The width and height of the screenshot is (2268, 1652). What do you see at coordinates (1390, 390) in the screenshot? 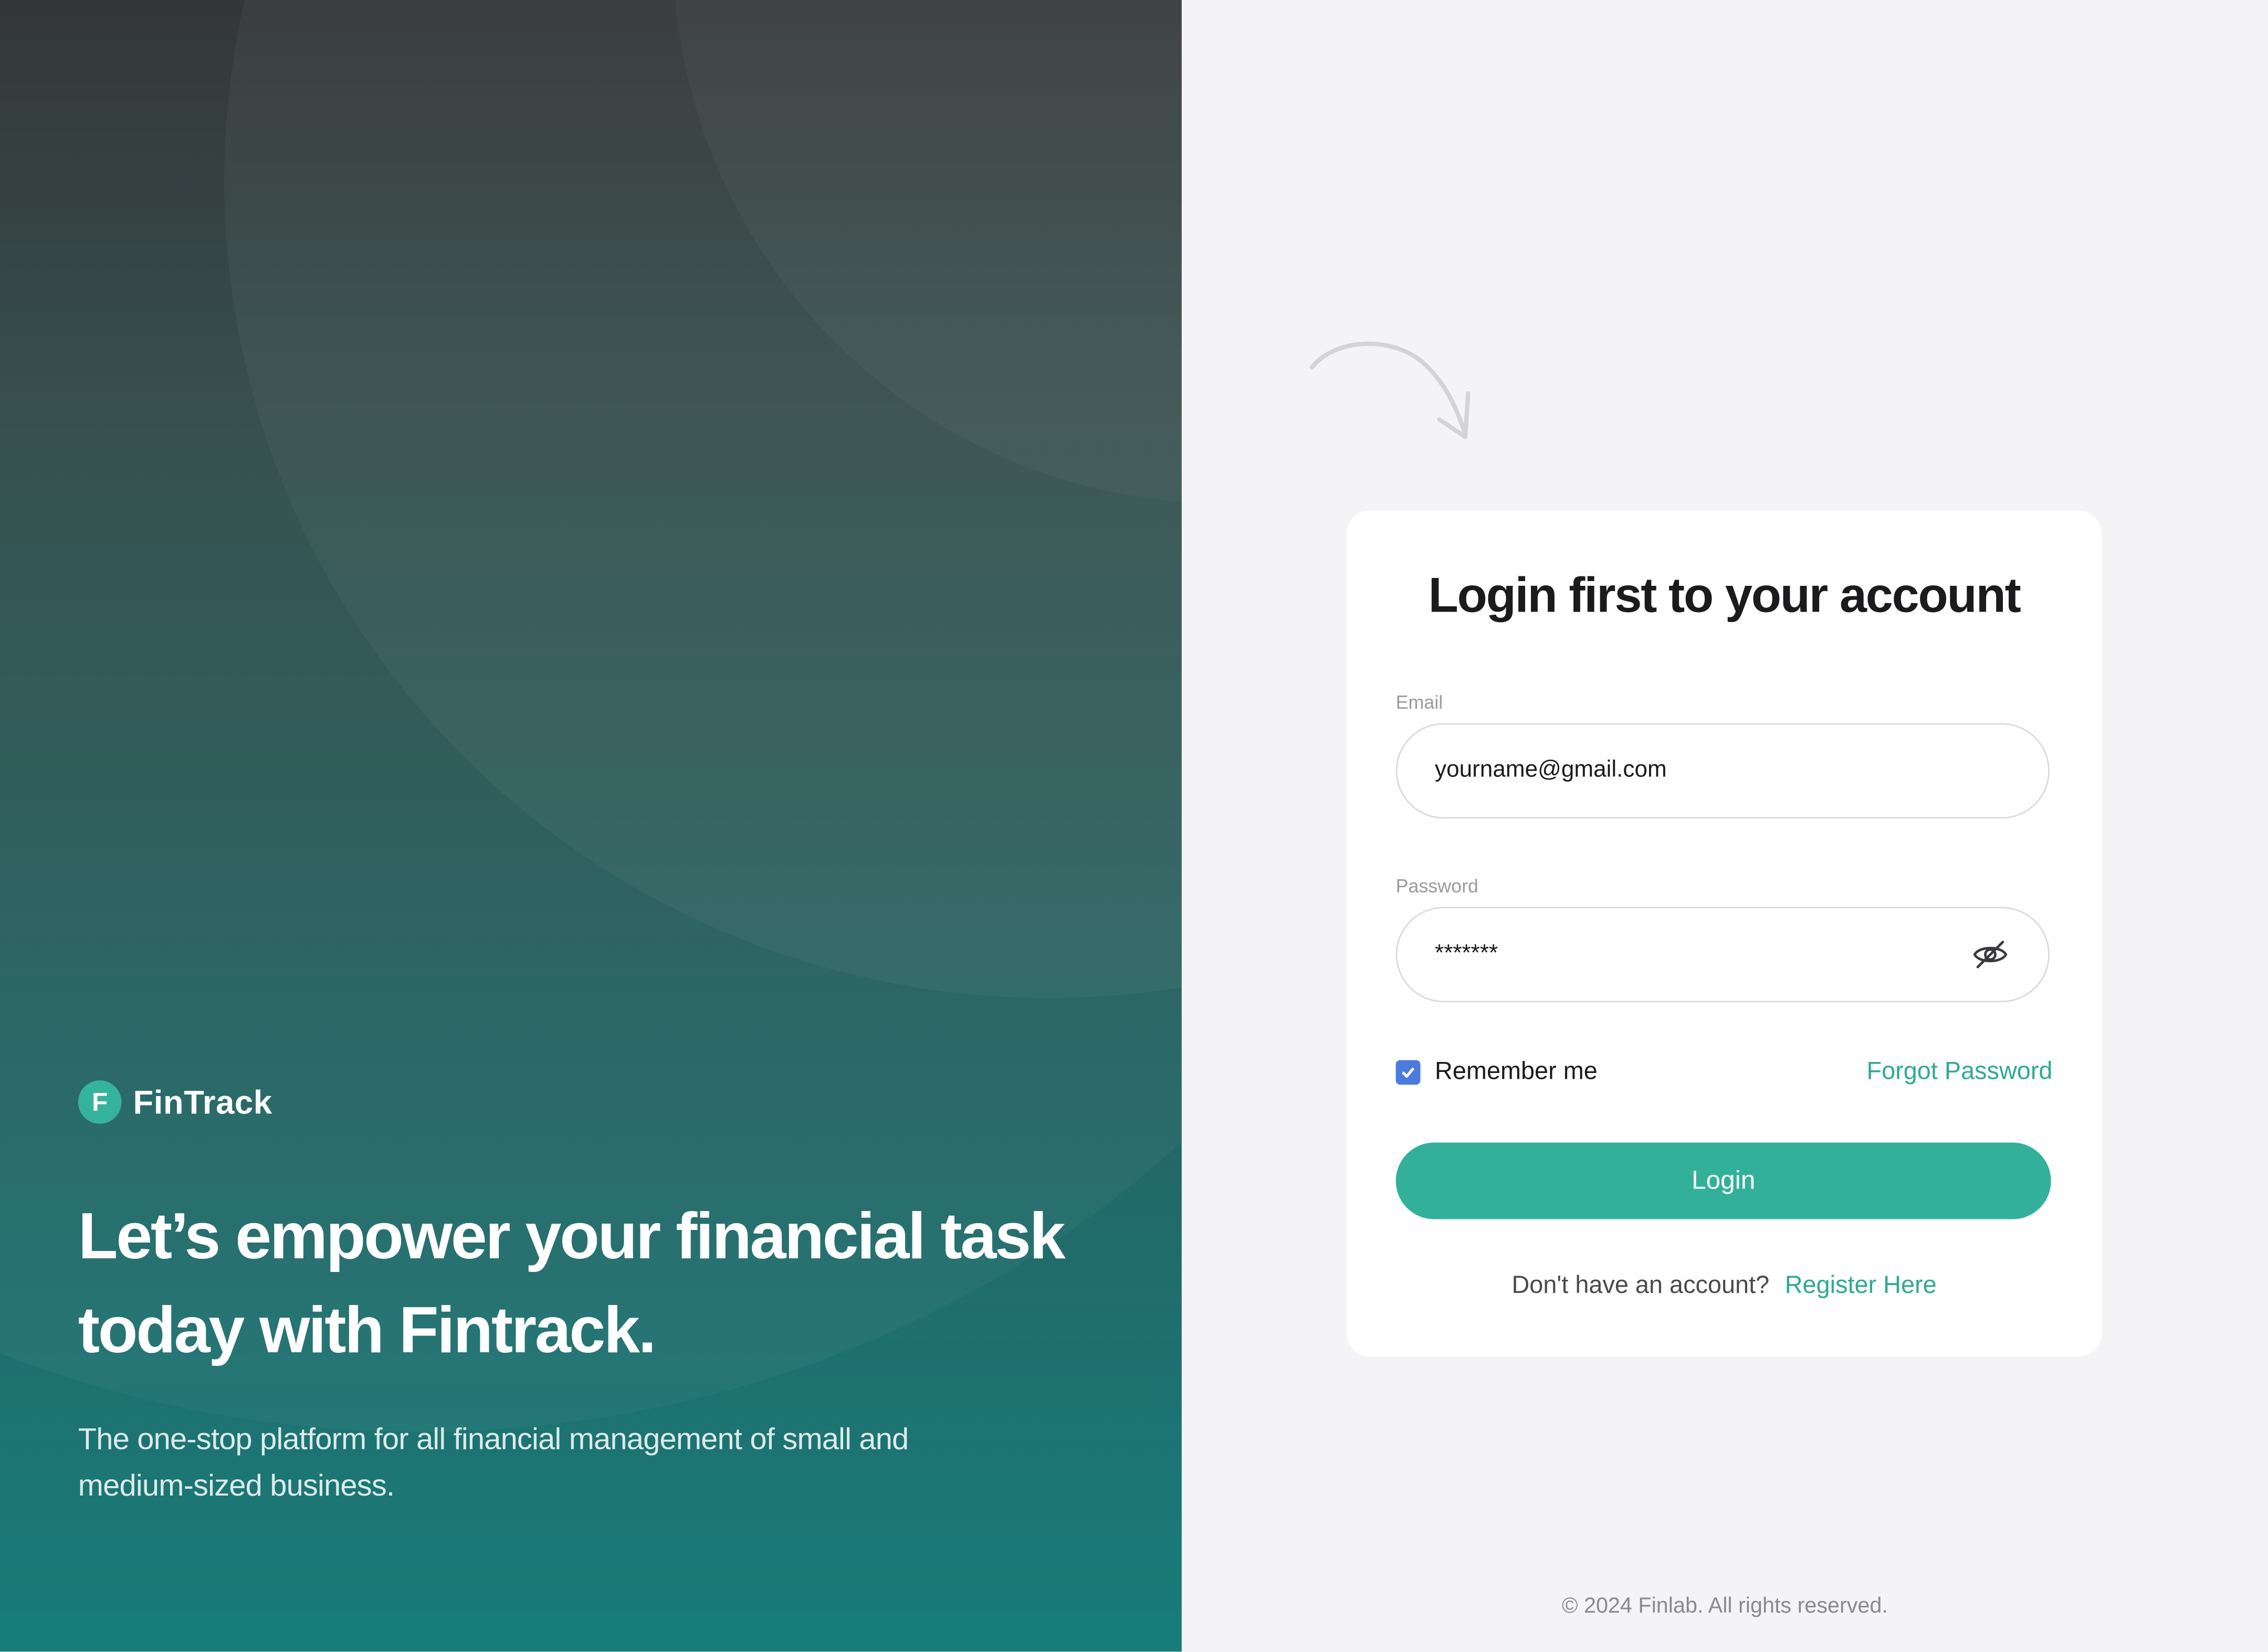
I see `curved-arrow-icon` at bounding box center [1390, 390].